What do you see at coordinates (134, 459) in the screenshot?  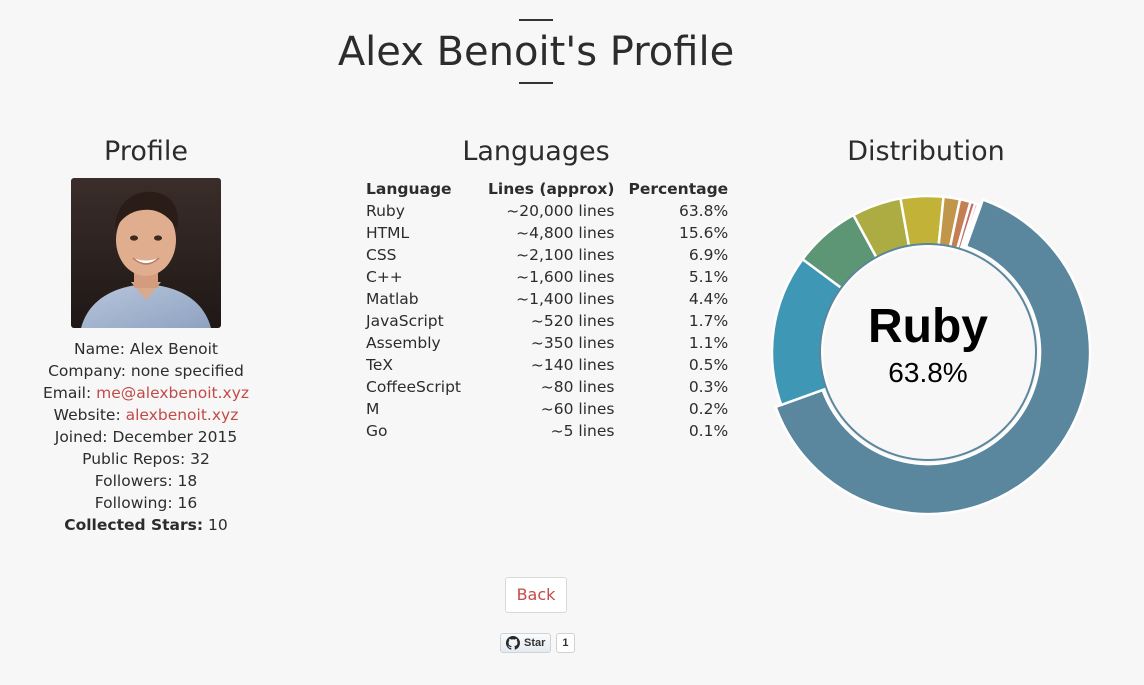 I see `repos-label: Public Repos:` at bounding box center [134, 459].